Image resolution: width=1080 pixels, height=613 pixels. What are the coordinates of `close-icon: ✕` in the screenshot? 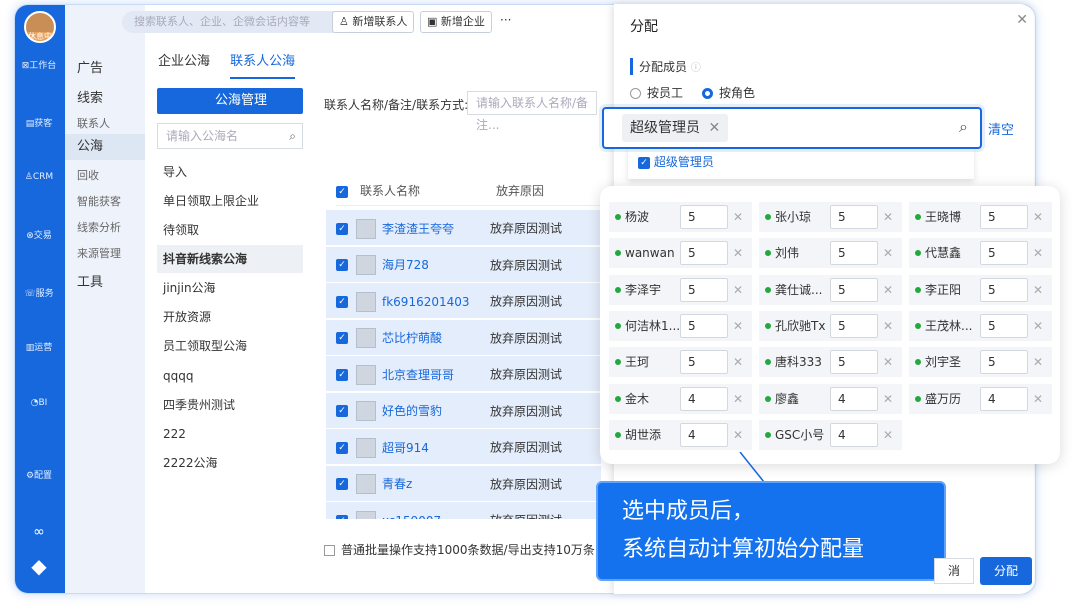 It's located at (1022, 20).